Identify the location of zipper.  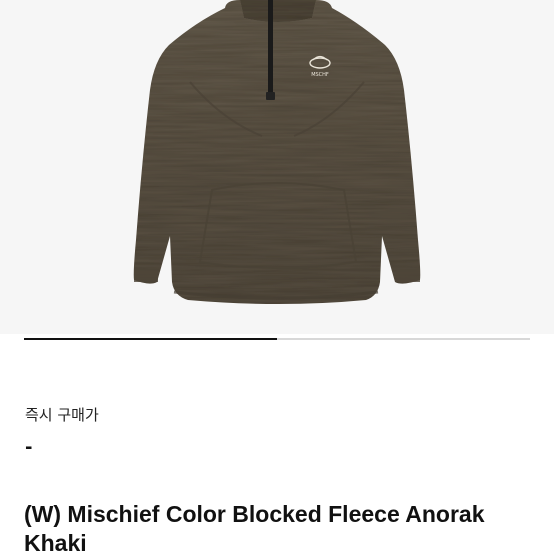
(270, 49).